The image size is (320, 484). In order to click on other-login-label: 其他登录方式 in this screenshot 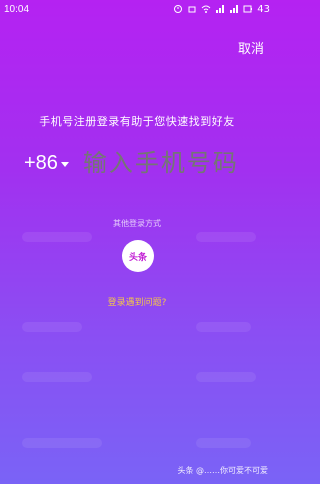, I will do `click(137, 223)`.